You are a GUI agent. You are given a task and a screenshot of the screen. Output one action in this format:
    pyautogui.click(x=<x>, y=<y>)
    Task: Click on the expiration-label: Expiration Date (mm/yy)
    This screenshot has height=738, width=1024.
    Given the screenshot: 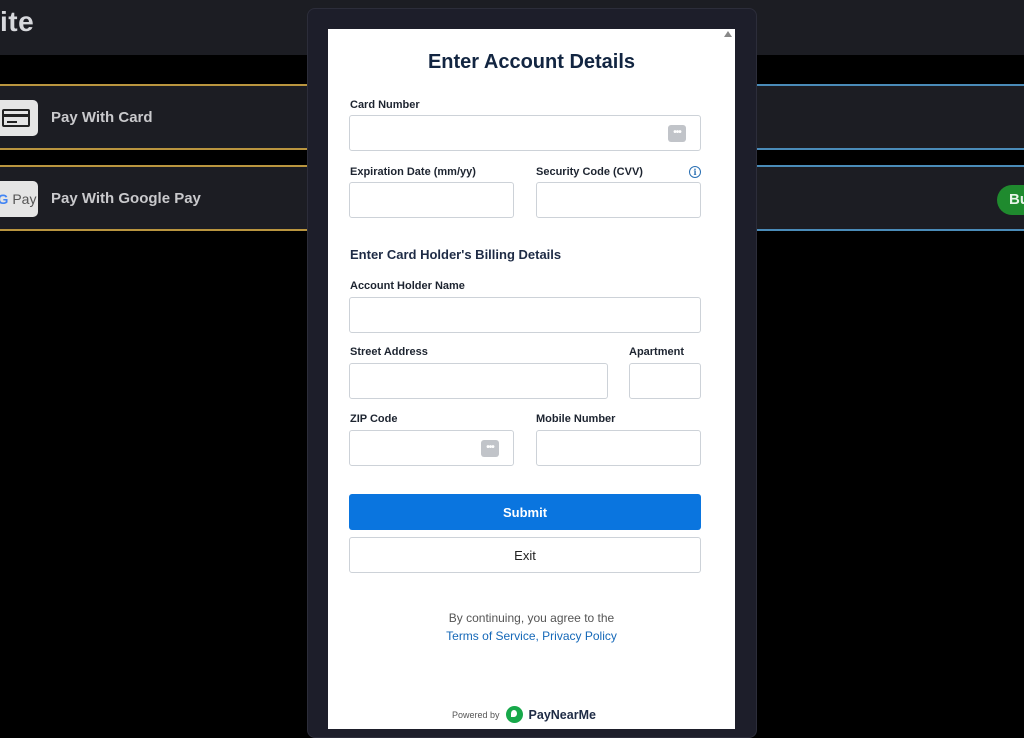 What is the action you would take?
    pyautogui.click(x=413, y=172)
    